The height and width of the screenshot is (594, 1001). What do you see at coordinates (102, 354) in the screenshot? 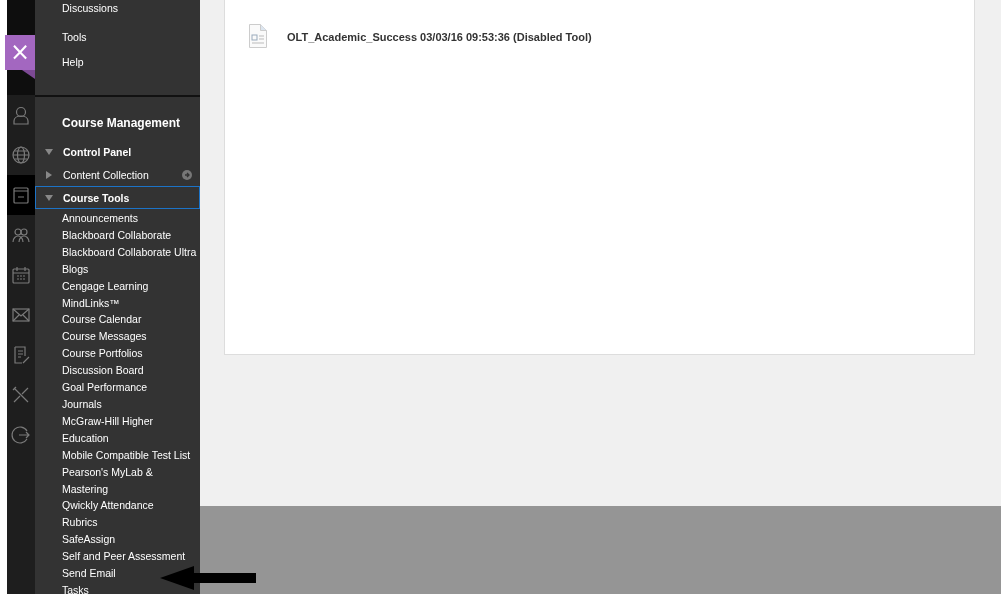
I see `menu-item: Course Portfolios` at bounding box center [102, 354].